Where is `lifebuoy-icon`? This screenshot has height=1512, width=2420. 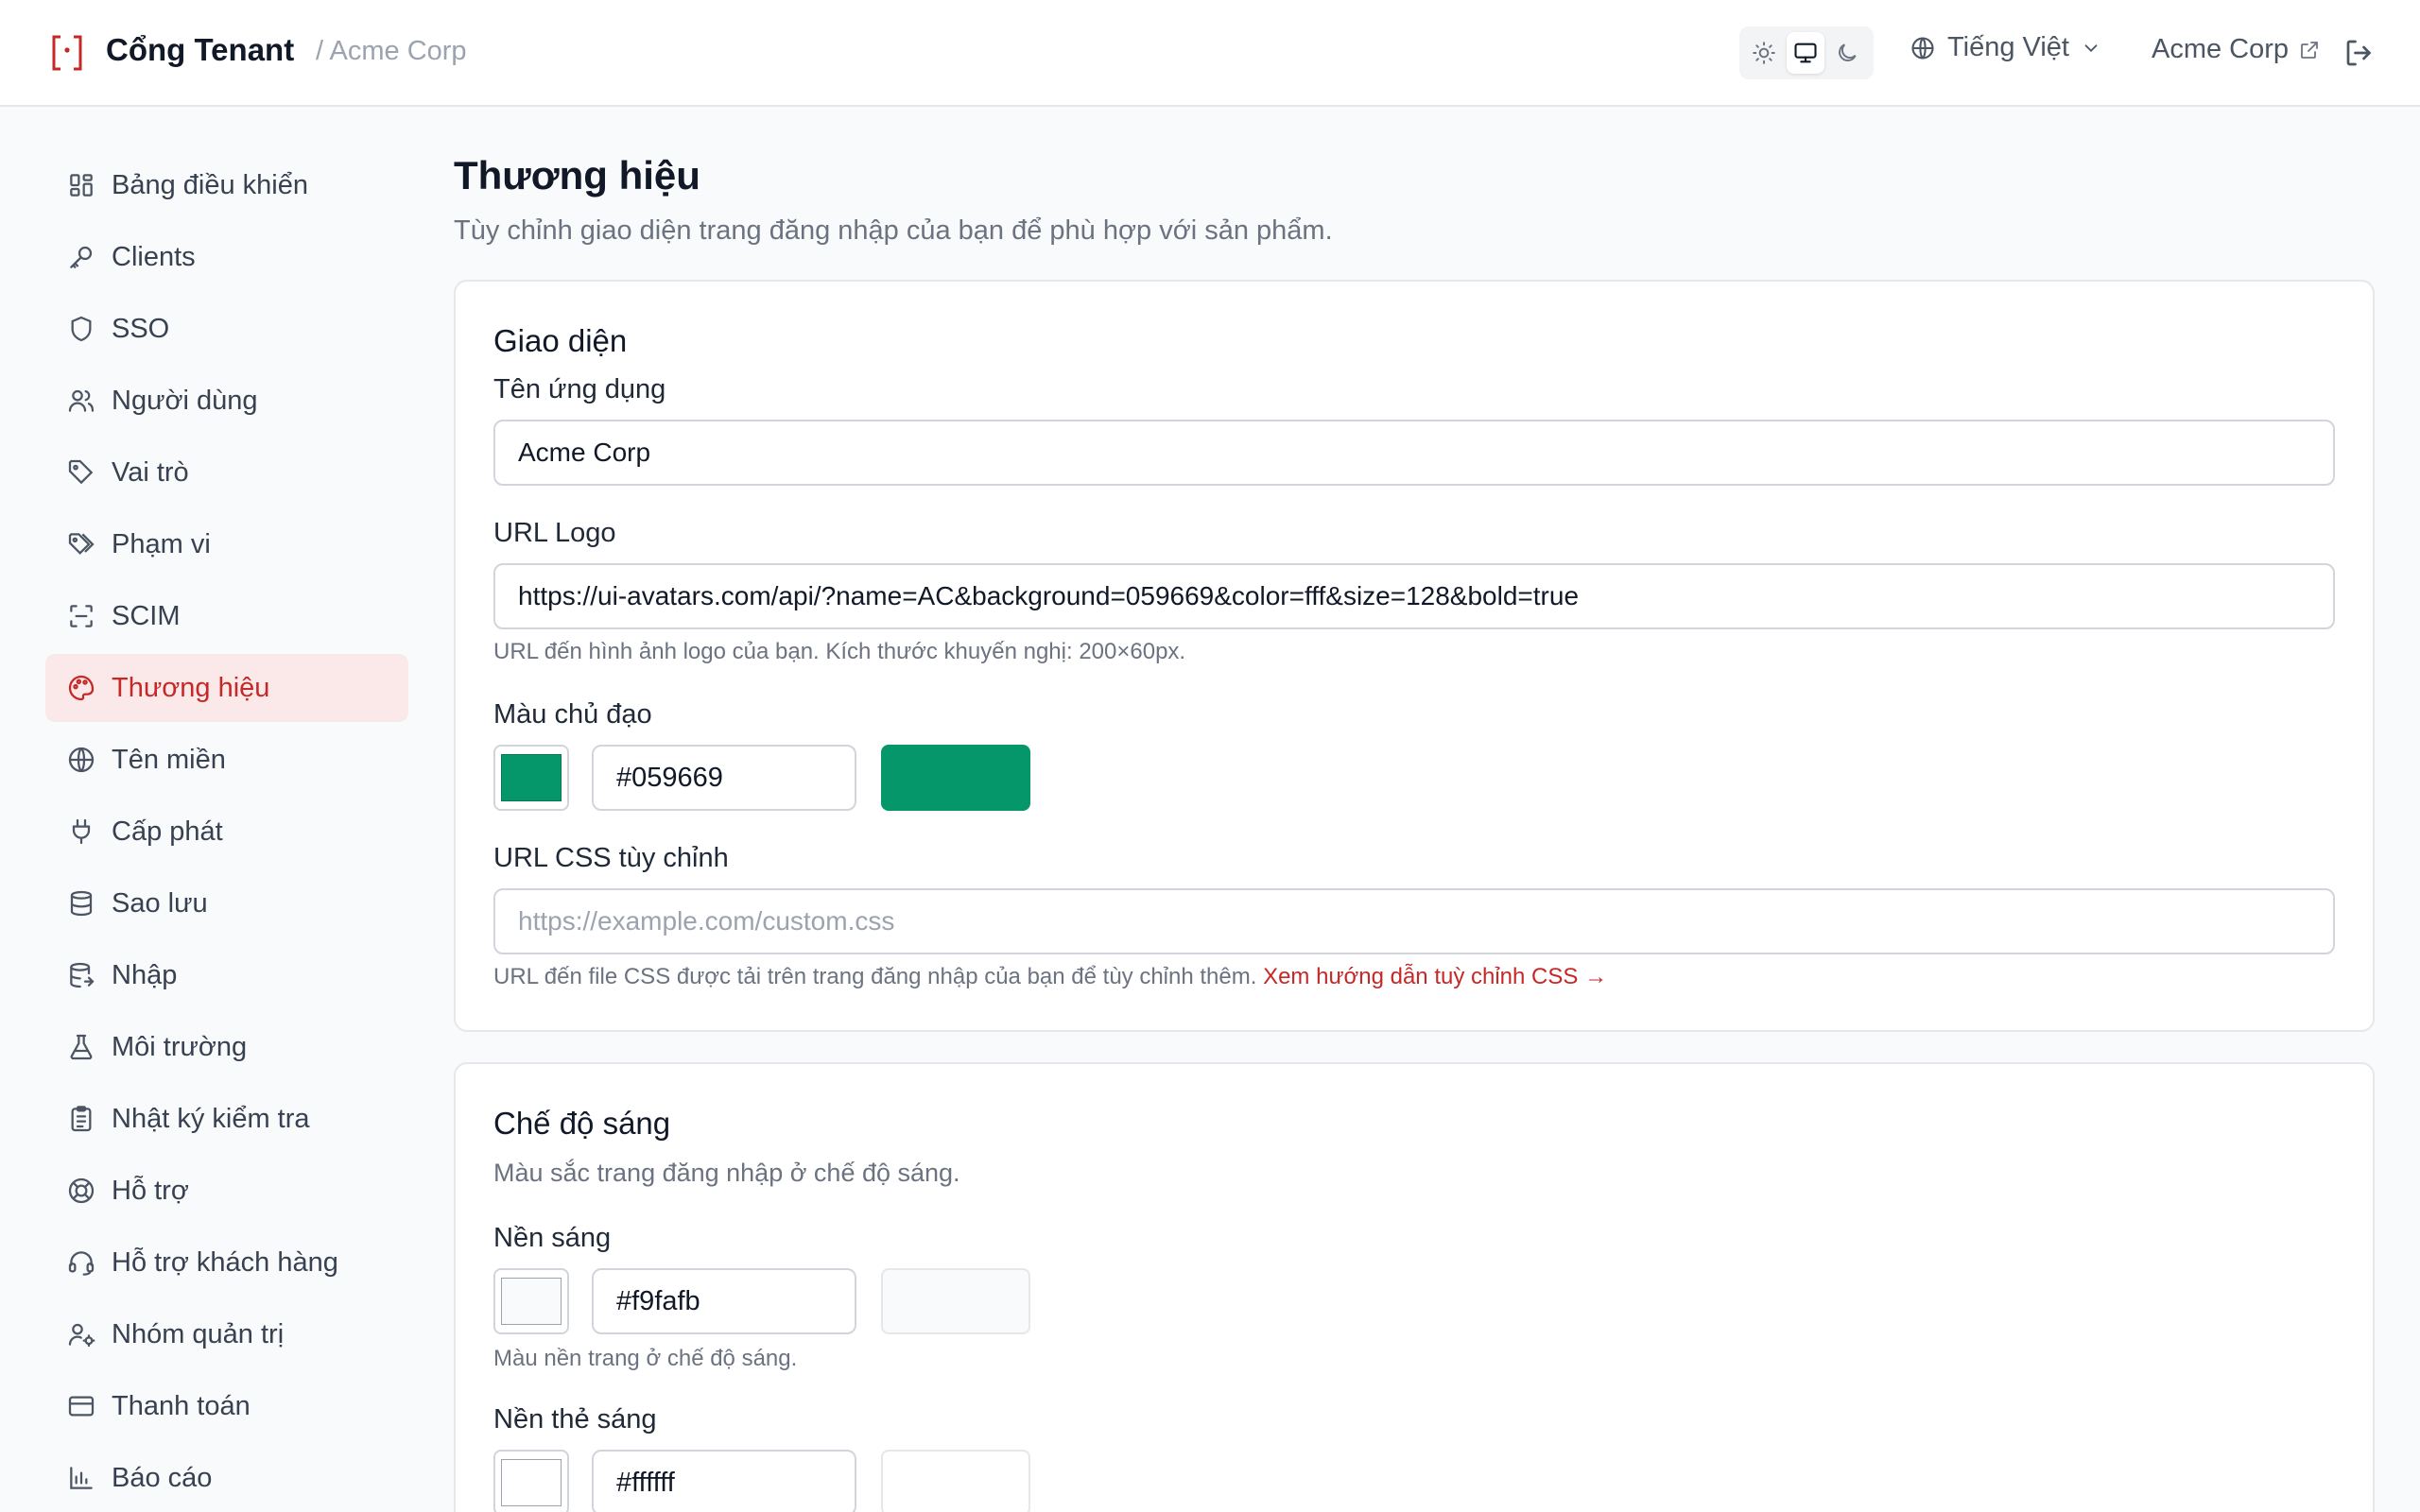 lifebuoy-icon is located at coordinates (81, 1190).